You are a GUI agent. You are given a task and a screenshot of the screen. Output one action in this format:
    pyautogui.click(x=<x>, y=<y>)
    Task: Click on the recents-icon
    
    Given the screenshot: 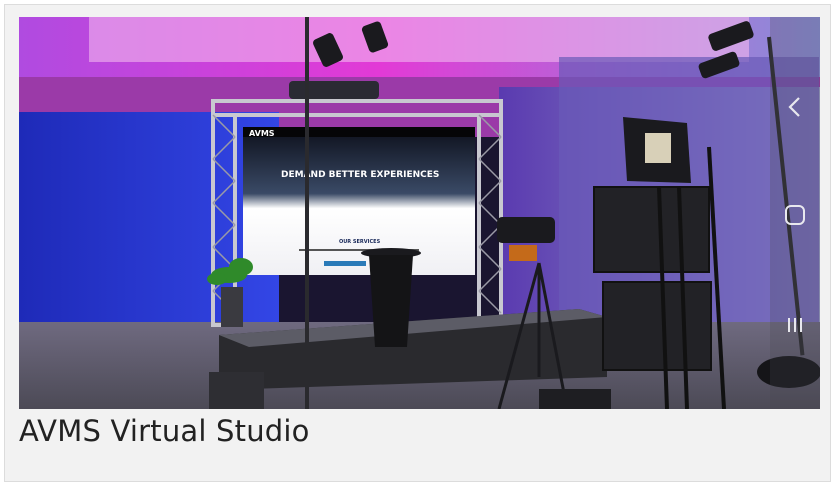 What is the action you would take?
    pyautogui.click(x=795, y=325)
    